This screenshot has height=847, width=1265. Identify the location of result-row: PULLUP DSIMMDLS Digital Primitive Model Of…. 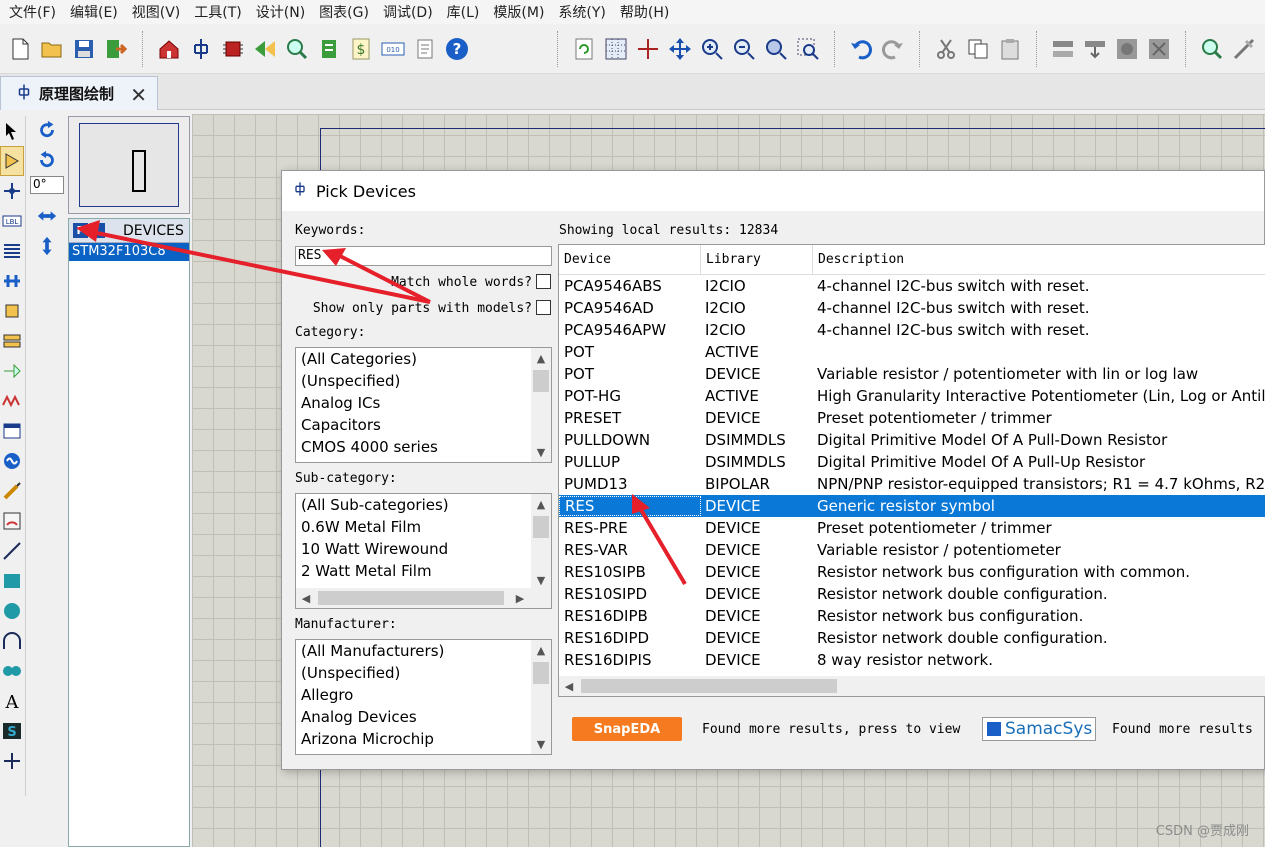
(912, 462).